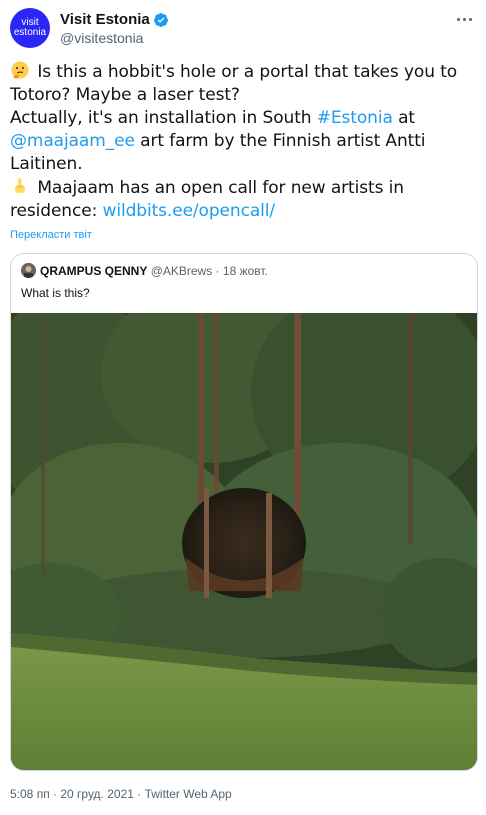  Describe the element at coordinates (245, 271) in the screenshot. I see `quoted-date: 18 жовт.` at that location.